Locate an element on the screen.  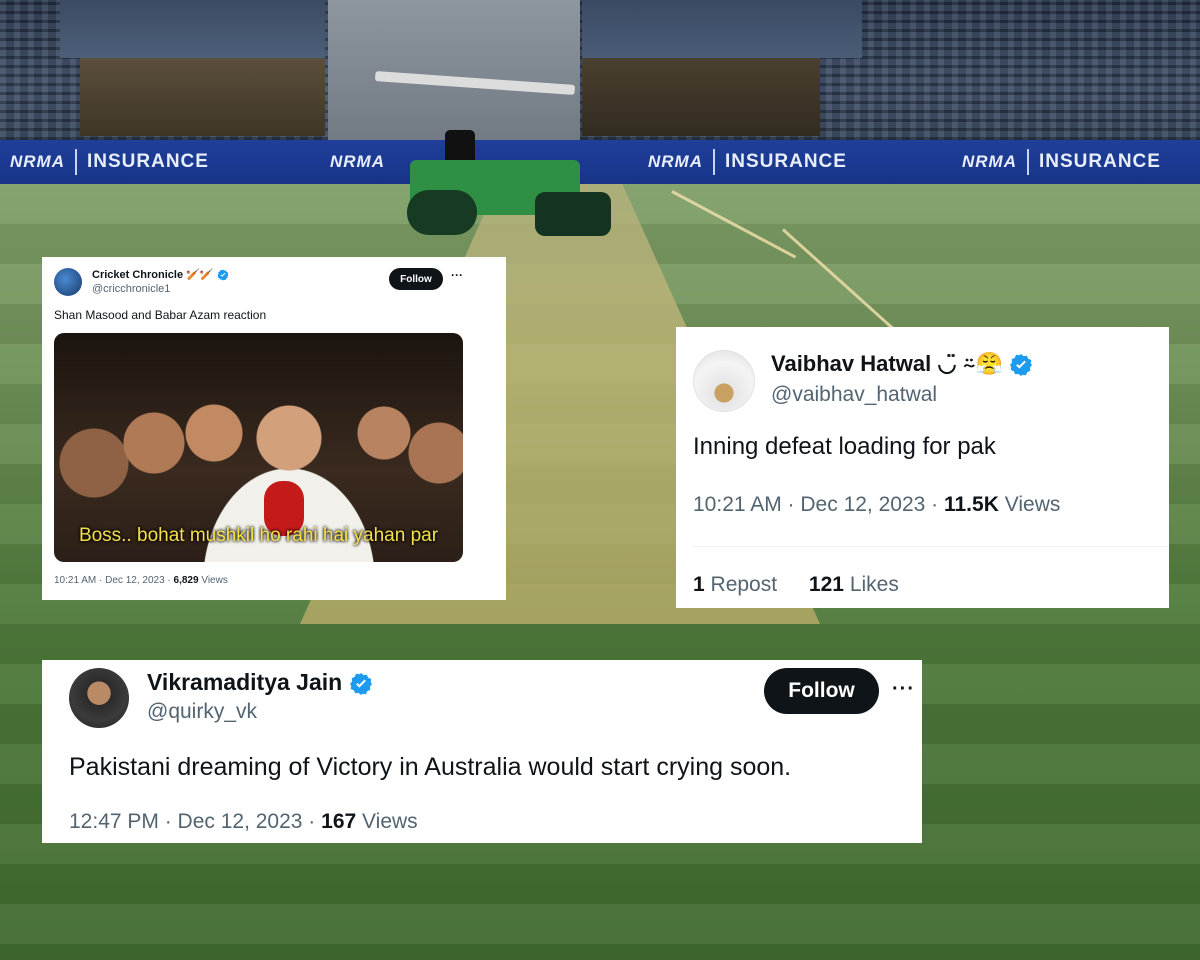
likes-label: Likes is located at coordinates (874, 584).